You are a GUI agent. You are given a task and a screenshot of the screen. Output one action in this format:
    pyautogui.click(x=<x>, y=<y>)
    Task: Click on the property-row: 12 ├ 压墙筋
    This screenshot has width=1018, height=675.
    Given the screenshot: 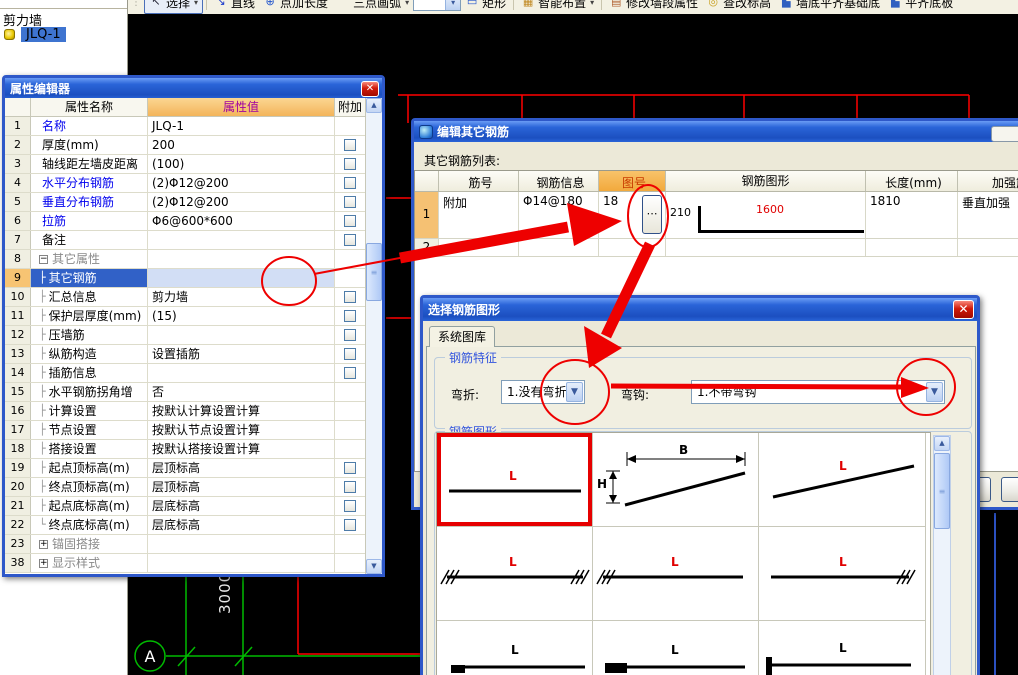 What is the action you would take?
    pyautogui.click(x=185, y=335)
    